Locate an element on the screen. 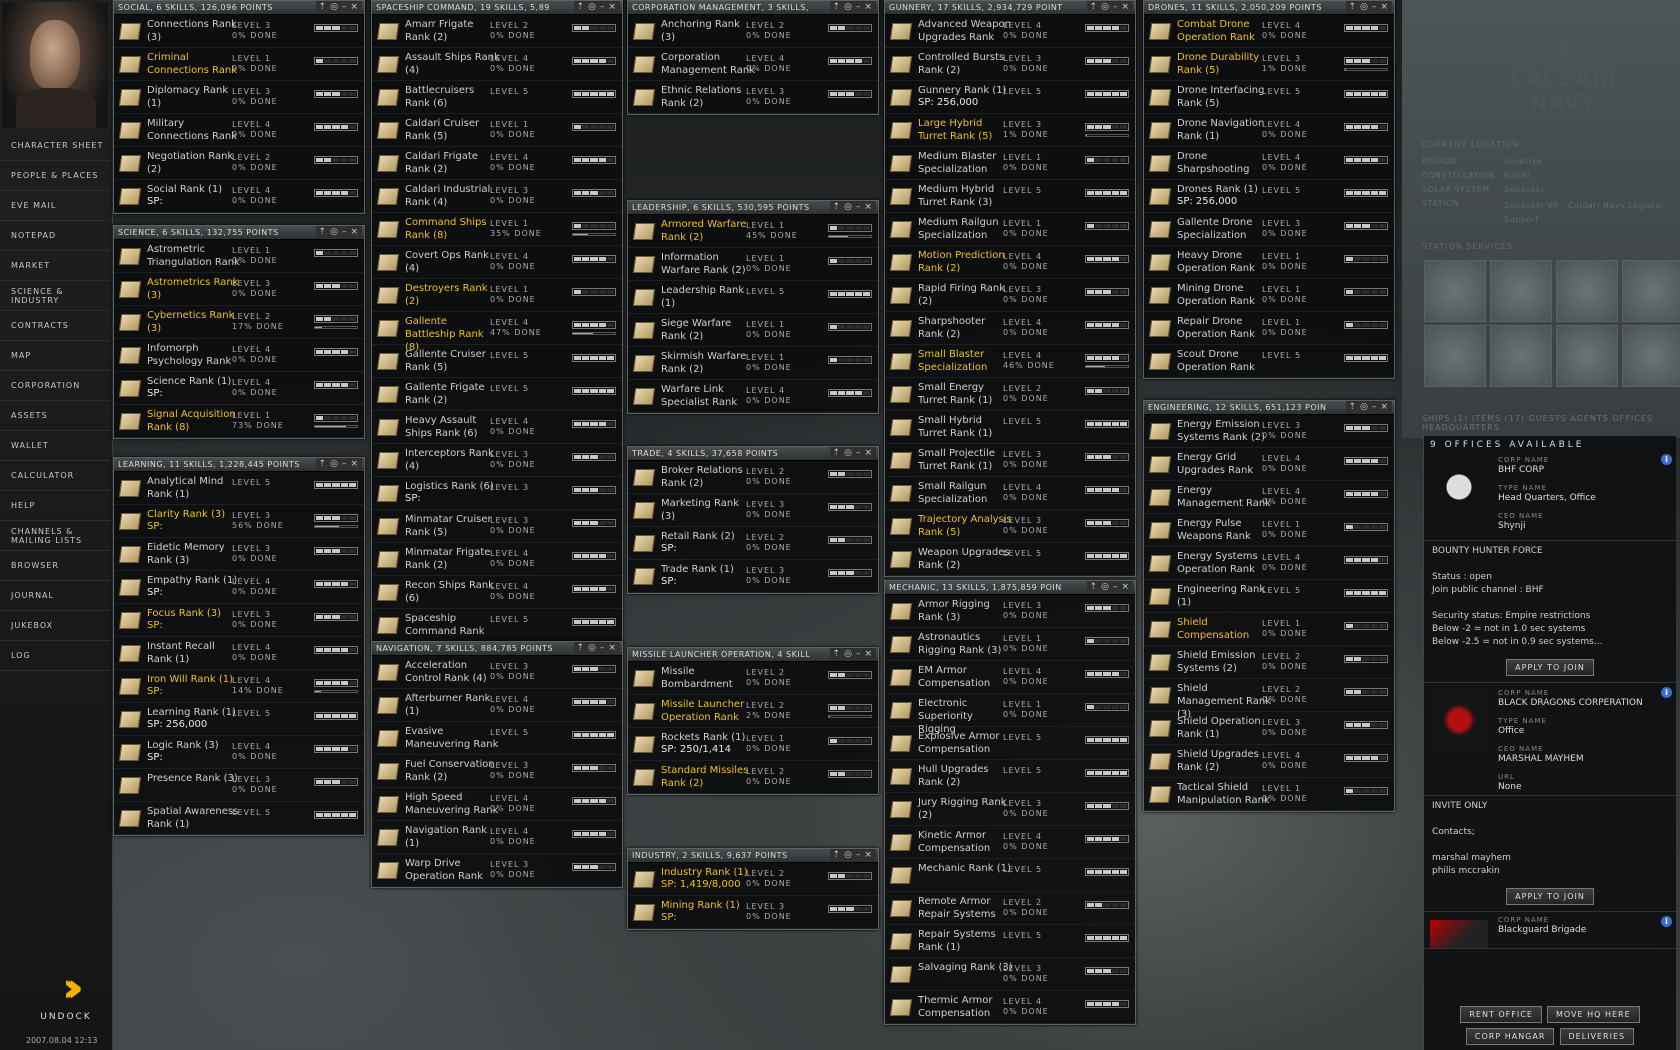  nav-item-browser: Browser is located at coordinates (55, 566).